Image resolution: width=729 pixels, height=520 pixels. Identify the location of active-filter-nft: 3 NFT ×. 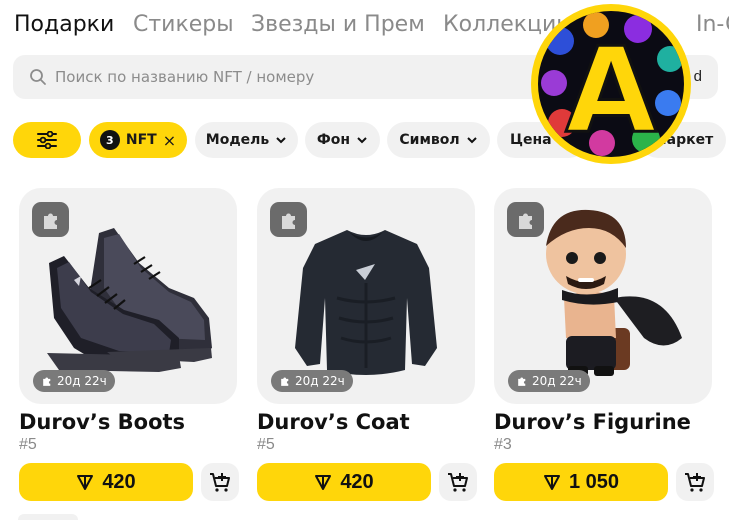
(138, 140).